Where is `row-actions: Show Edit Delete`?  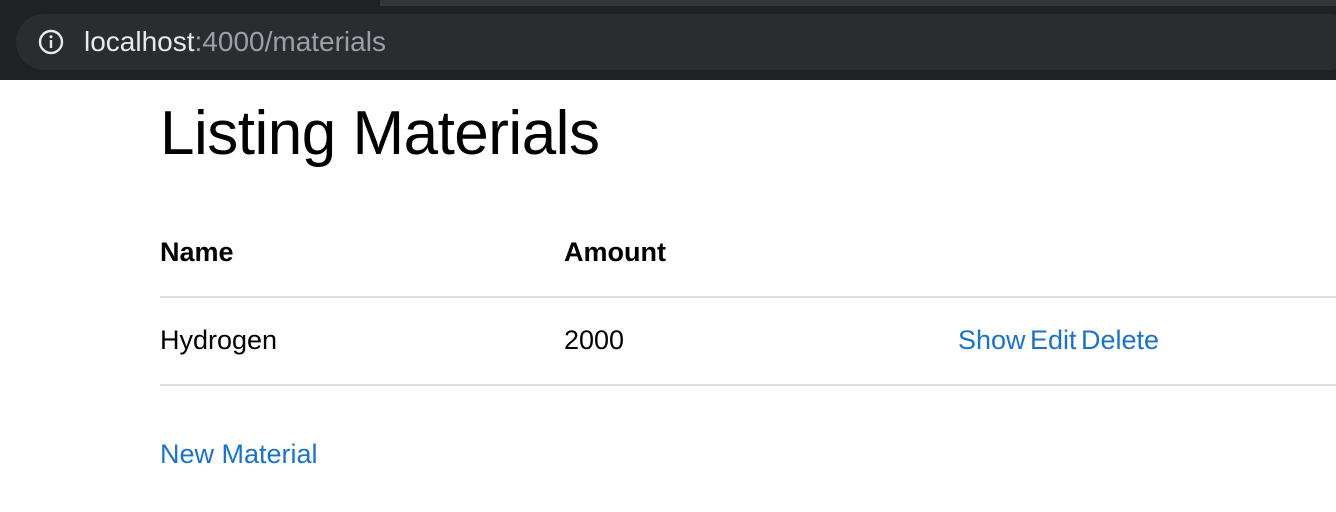 row-actions: Show Edit Delete is located at coordinates (1058, 340).